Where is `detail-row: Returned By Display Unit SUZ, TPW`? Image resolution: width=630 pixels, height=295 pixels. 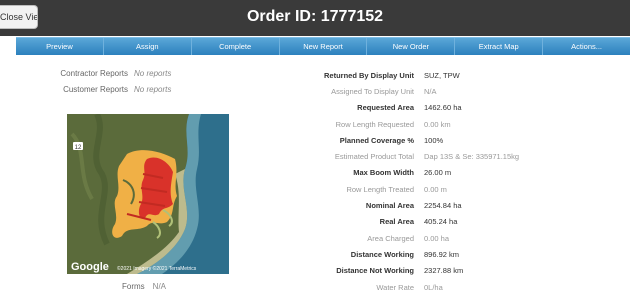 detail-row: Returned By Display Unit SUZ, TPW is located at coordinates (435, 75).